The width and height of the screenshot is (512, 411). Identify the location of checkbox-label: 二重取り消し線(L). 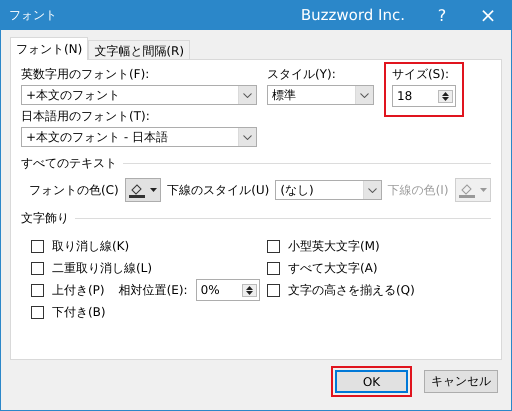
(102, 268).